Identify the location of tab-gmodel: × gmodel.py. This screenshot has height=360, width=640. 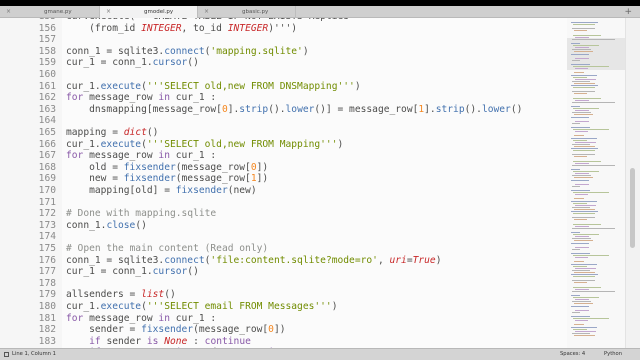
(149, 12).